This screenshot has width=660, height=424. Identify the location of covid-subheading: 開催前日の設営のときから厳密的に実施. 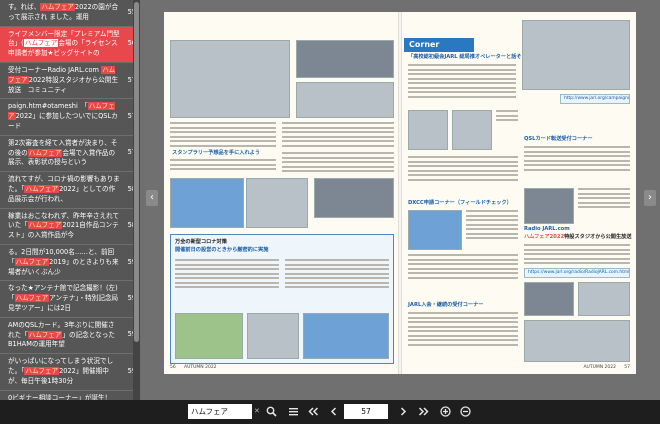
(222, 250).